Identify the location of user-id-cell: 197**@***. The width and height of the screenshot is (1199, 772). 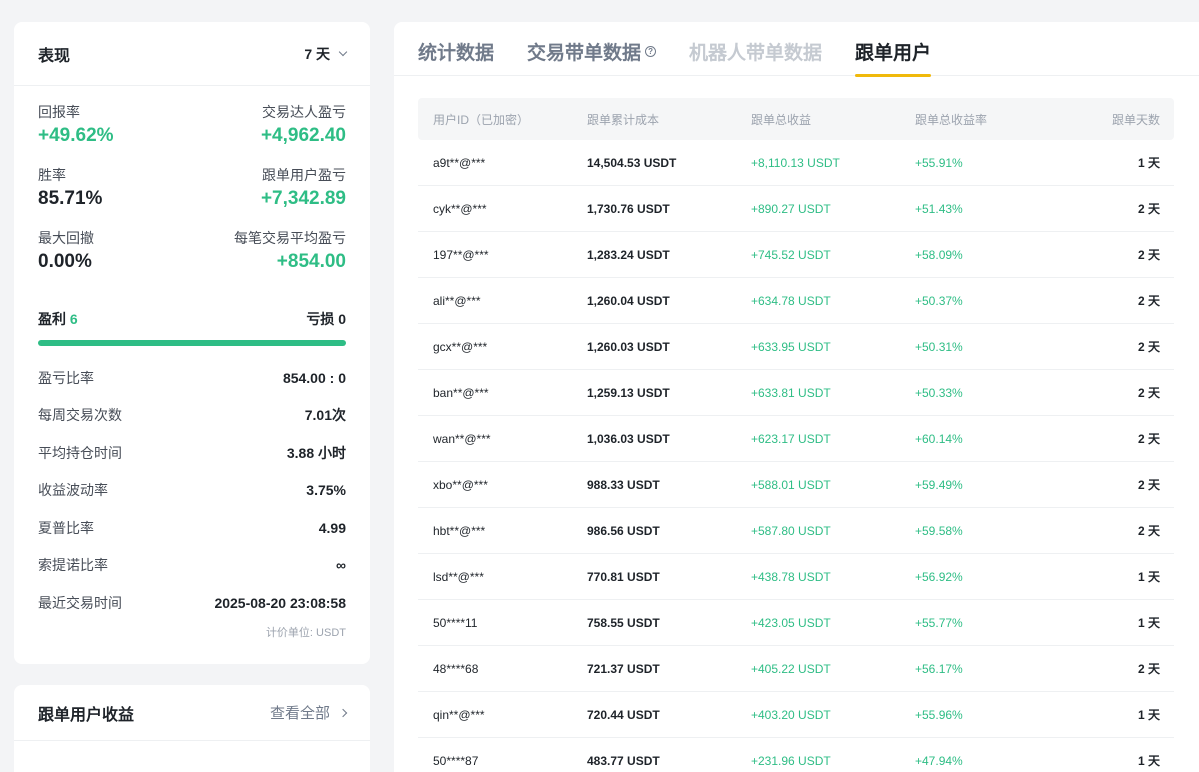
(461, 254).